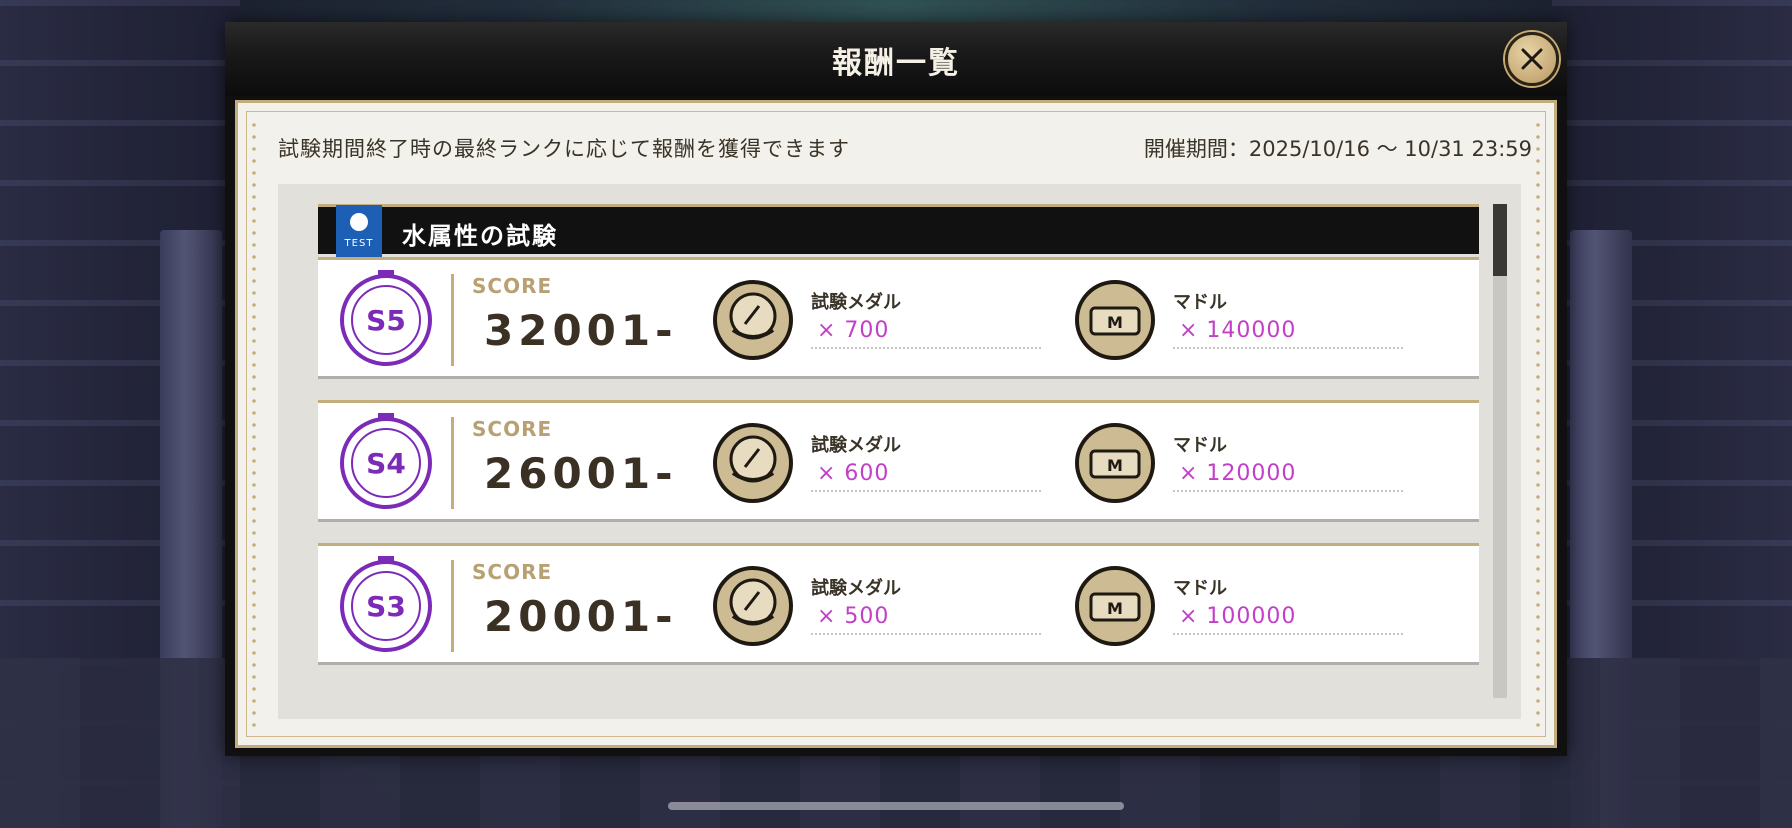 The height and width of the screenshot is (828, 1792). Describe the element at coordinates (1500, 451) in the screenshot. I see `scrollbar` at that location.